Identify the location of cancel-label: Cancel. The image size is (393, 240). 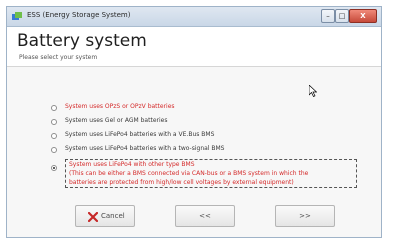
(113, 216).